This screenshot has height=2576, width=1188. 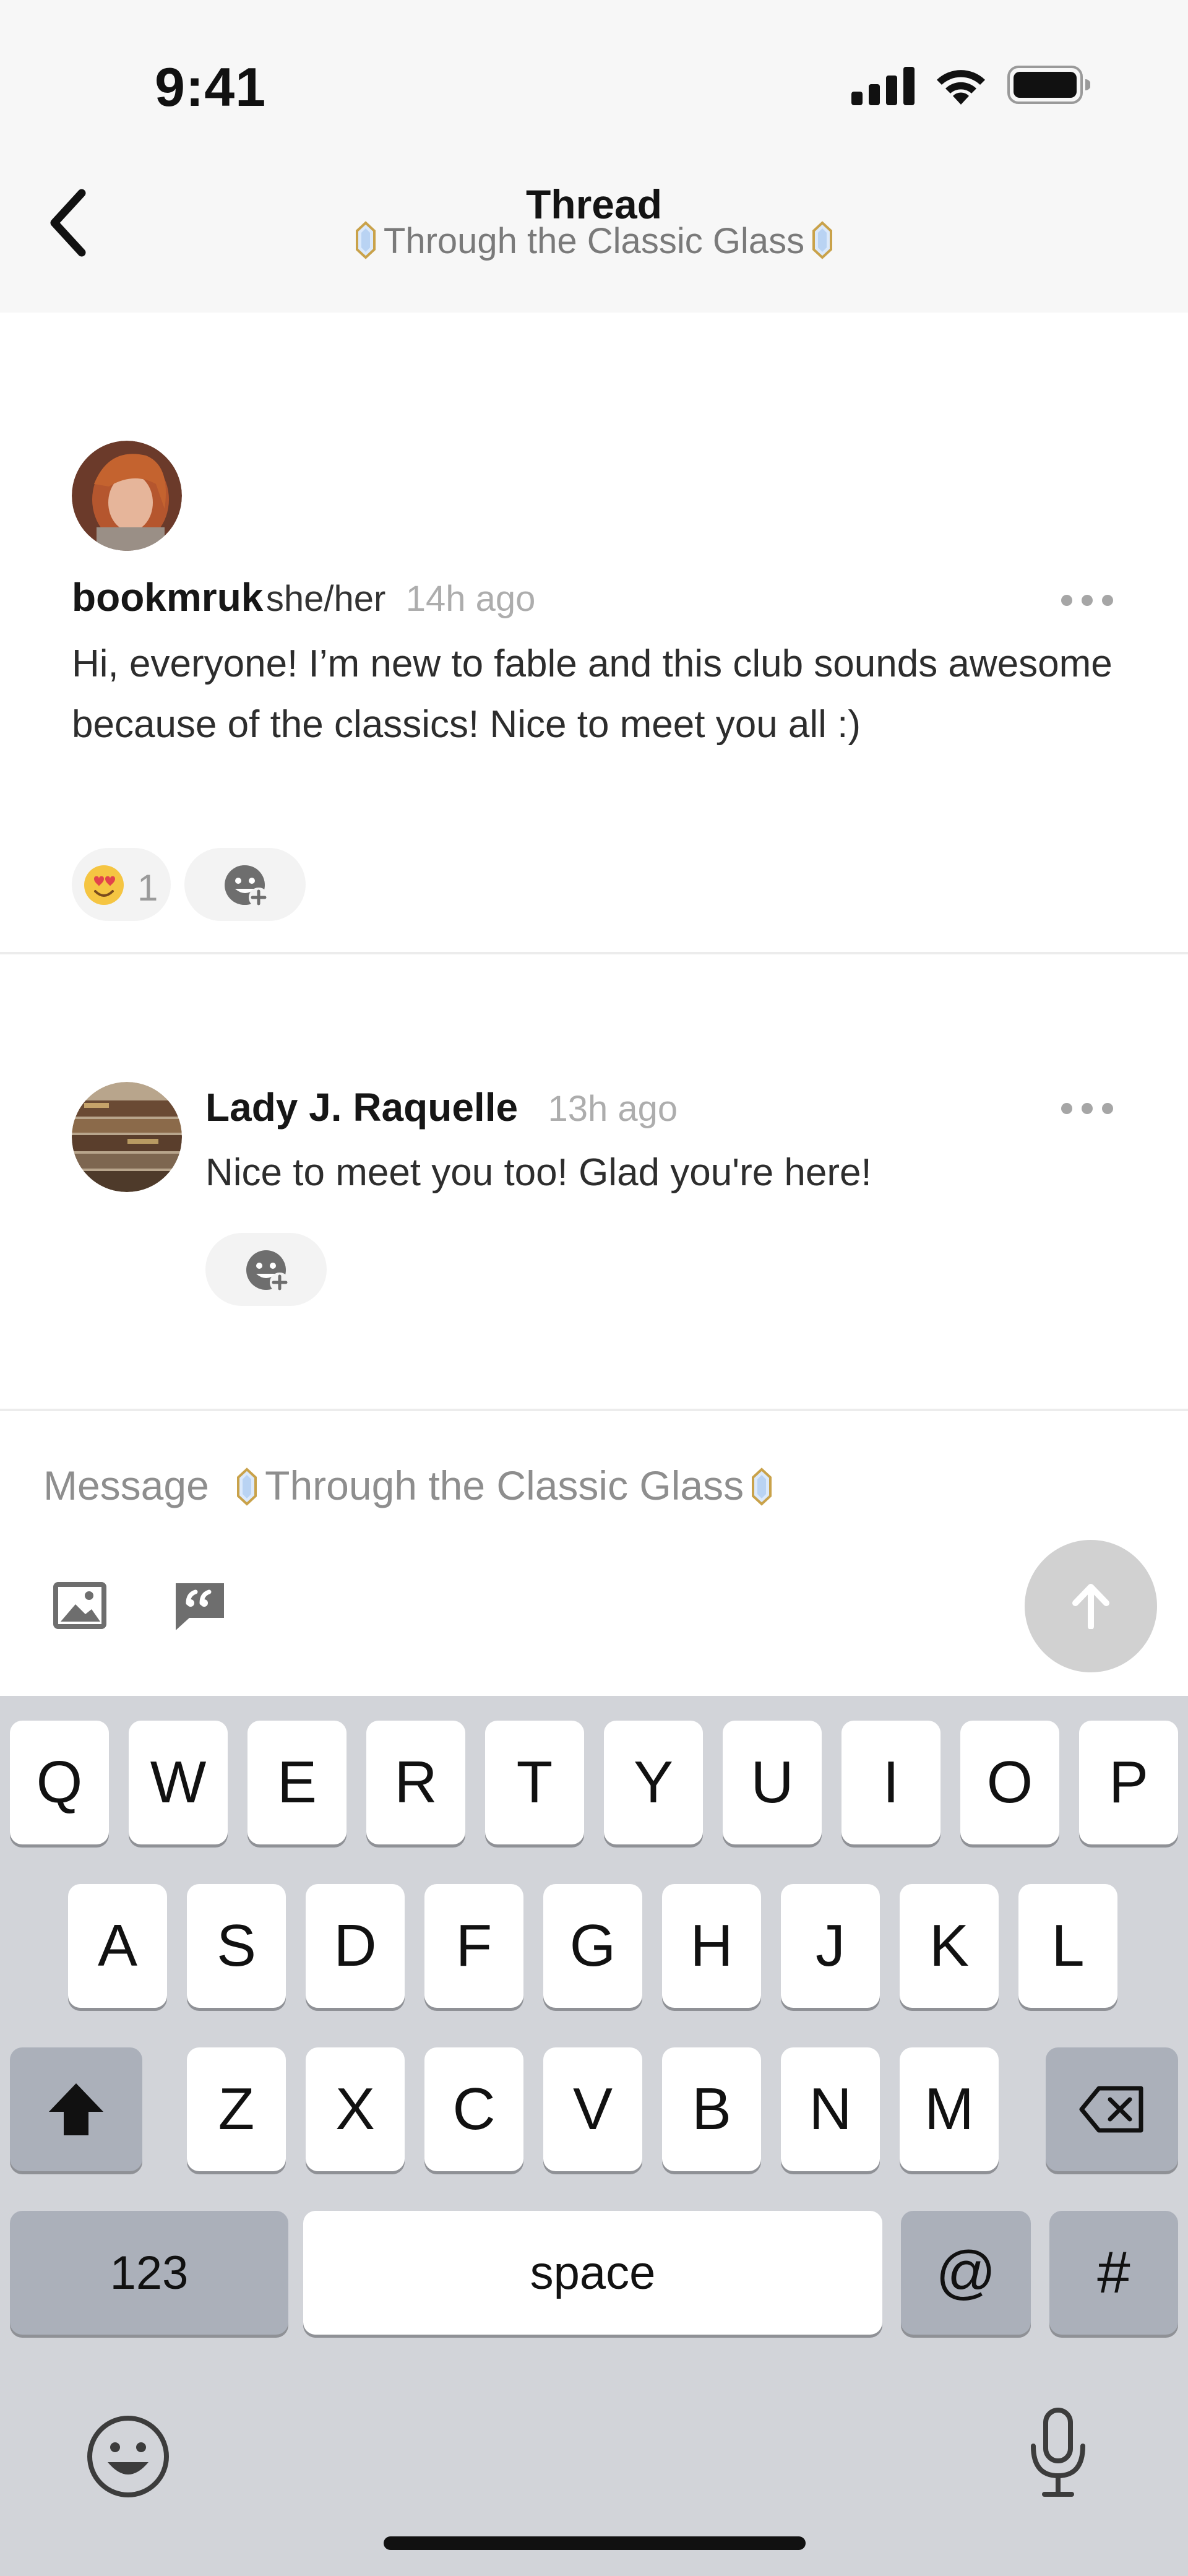 What do you see at coordinates (236, 1946) in the screenshot?
I see `key-s: S` at bounding box center [236, 1946].